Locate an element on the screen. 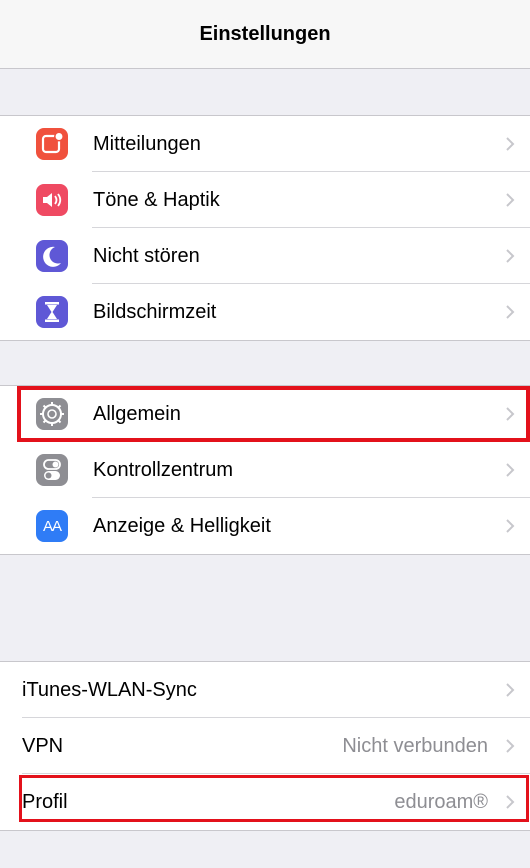 This screenshot has height=868, width=530. navigation-bar: Einstellungen is located at coordinates (265, 34).